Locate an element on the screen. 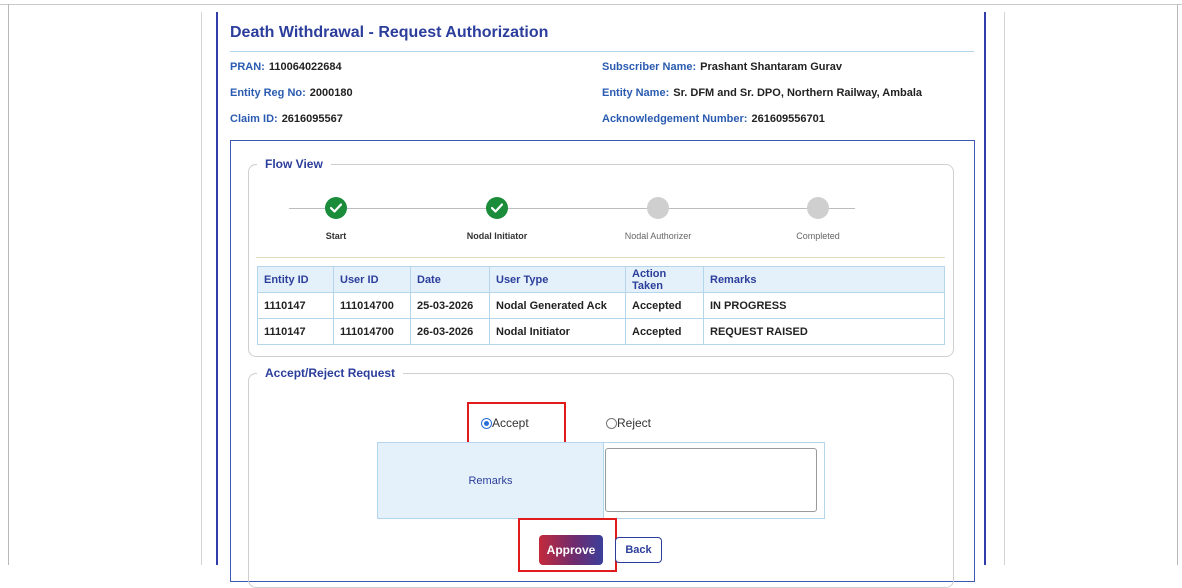 This screenshot has height=588, width=1182. step-nodal-initiator-label: Nodal Initiator is located at coordinates (497, 236).